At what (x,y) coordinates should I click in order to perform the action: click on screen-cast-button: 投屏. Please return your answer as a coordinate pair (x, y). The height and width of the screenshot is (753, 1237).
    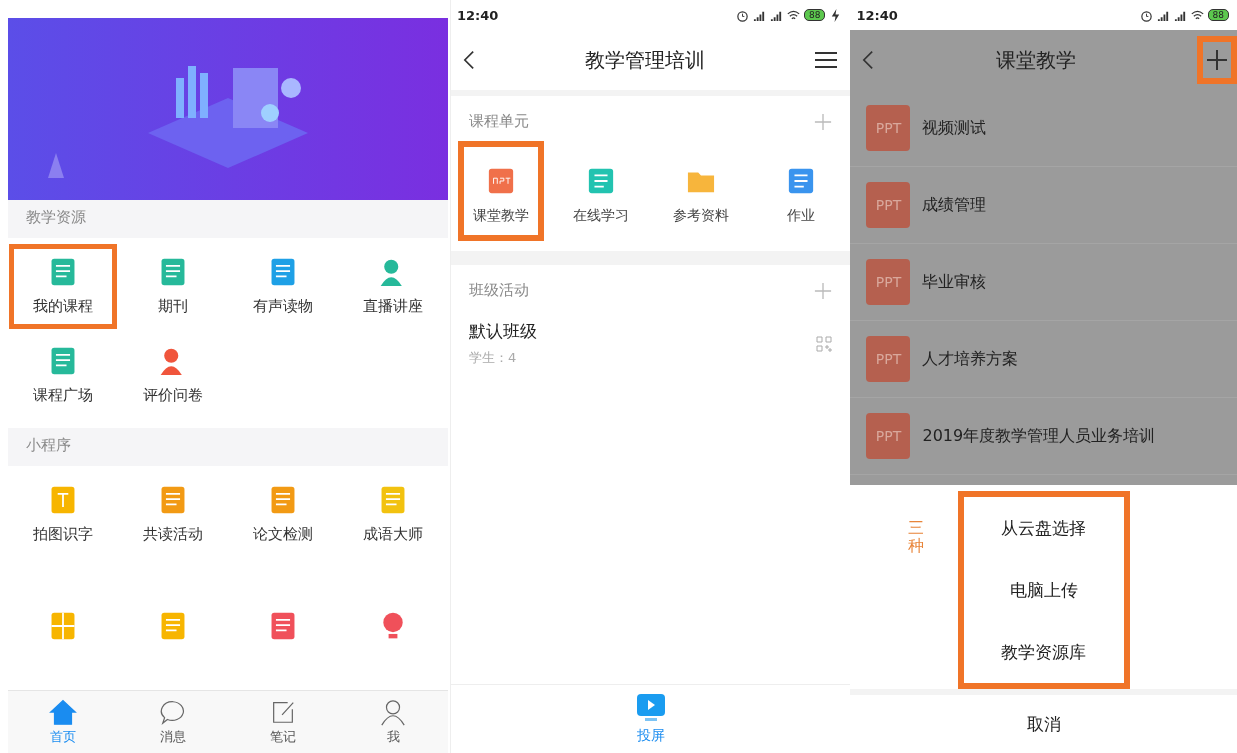
    Looking at the image, I should click on (650, 719).